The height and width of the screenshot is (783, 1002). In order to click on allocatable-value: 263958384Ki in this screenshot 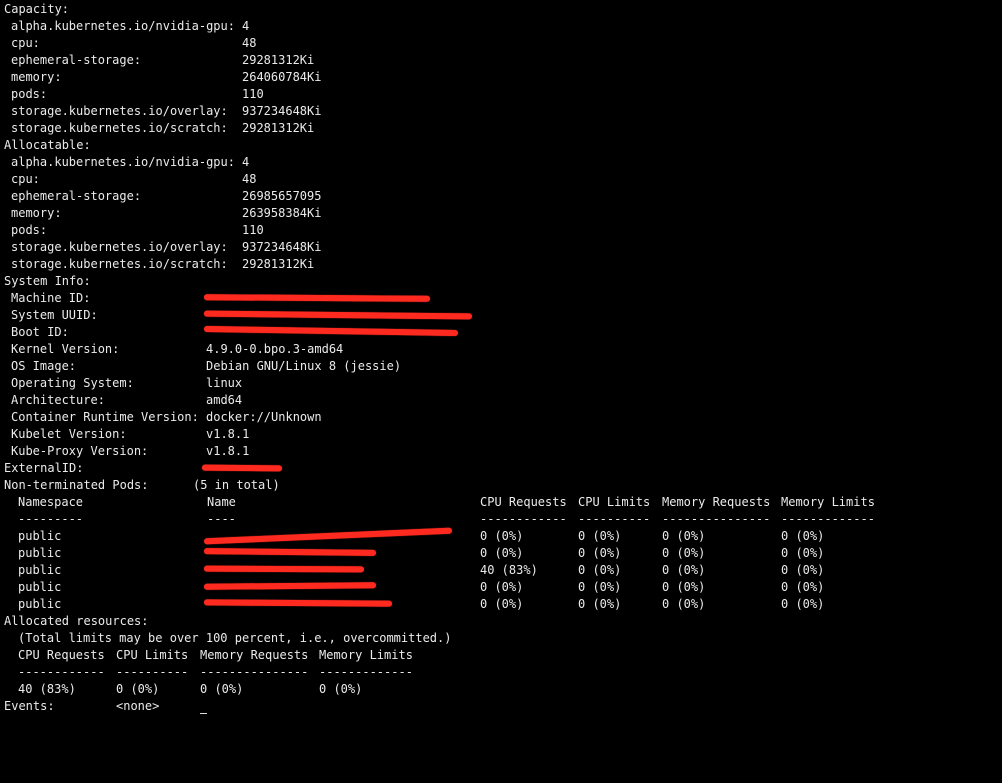, I will do `click(282, 213)`.